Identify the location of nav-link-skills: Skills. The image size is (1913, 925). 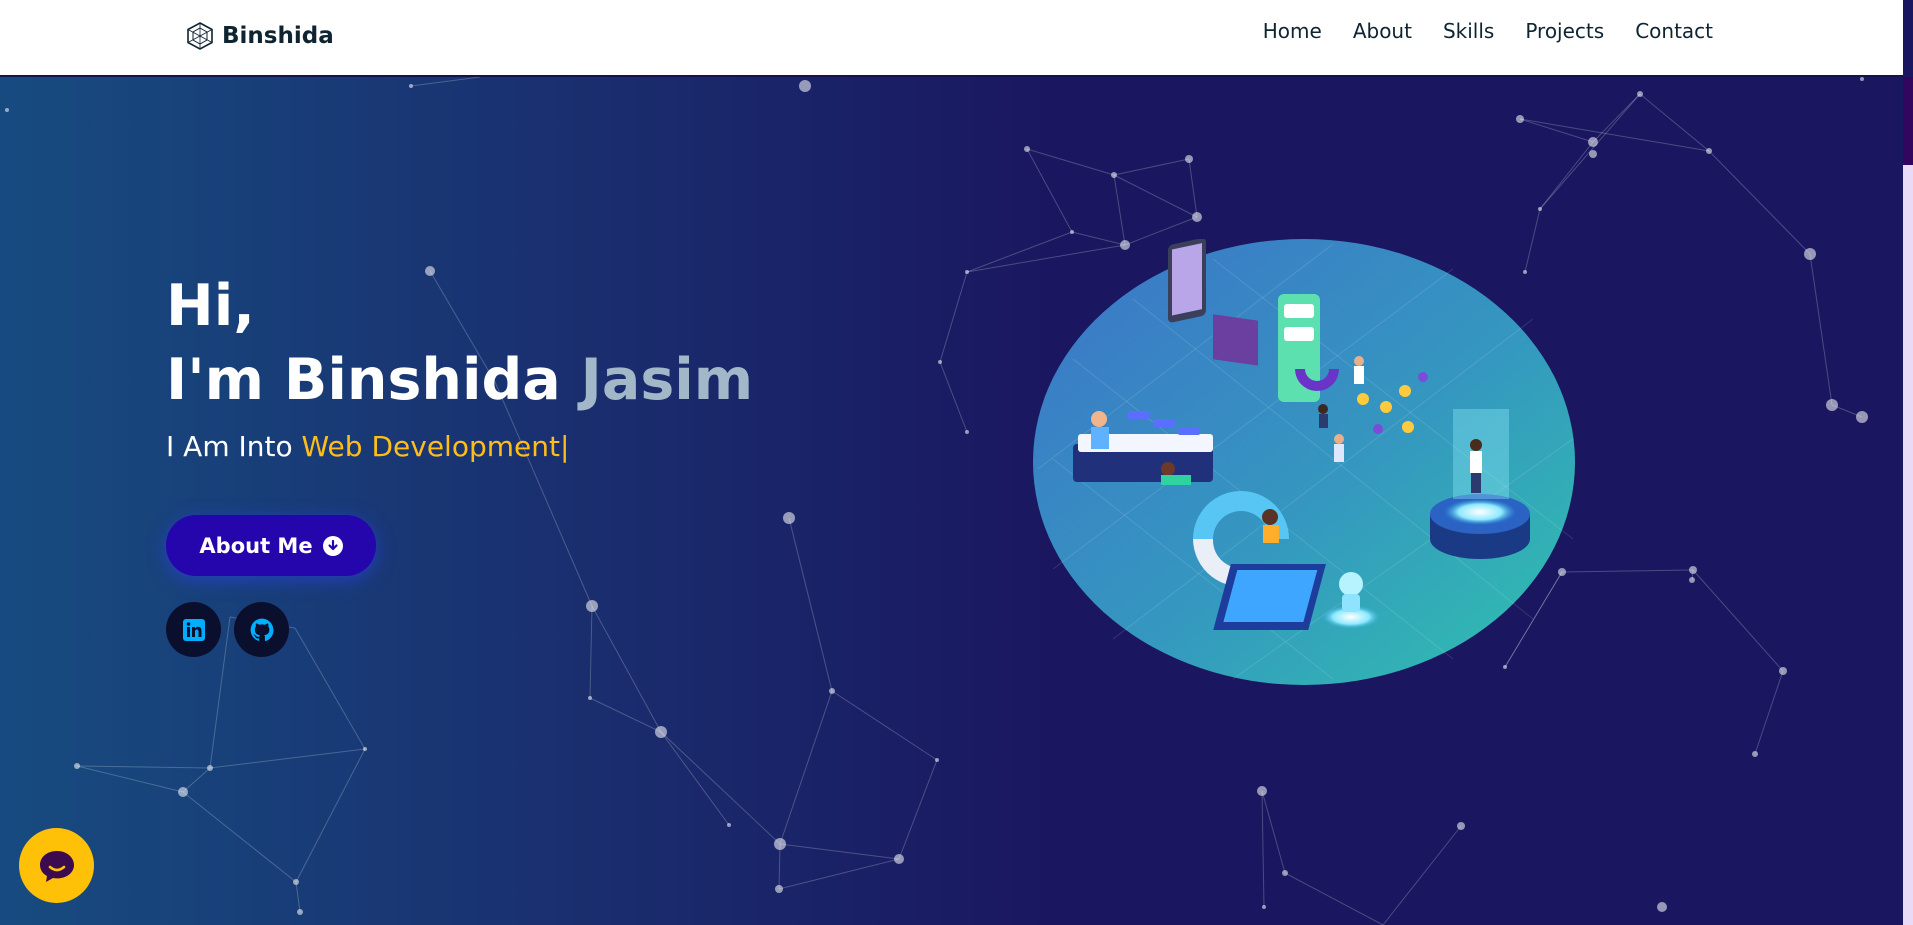
(1468, 31).